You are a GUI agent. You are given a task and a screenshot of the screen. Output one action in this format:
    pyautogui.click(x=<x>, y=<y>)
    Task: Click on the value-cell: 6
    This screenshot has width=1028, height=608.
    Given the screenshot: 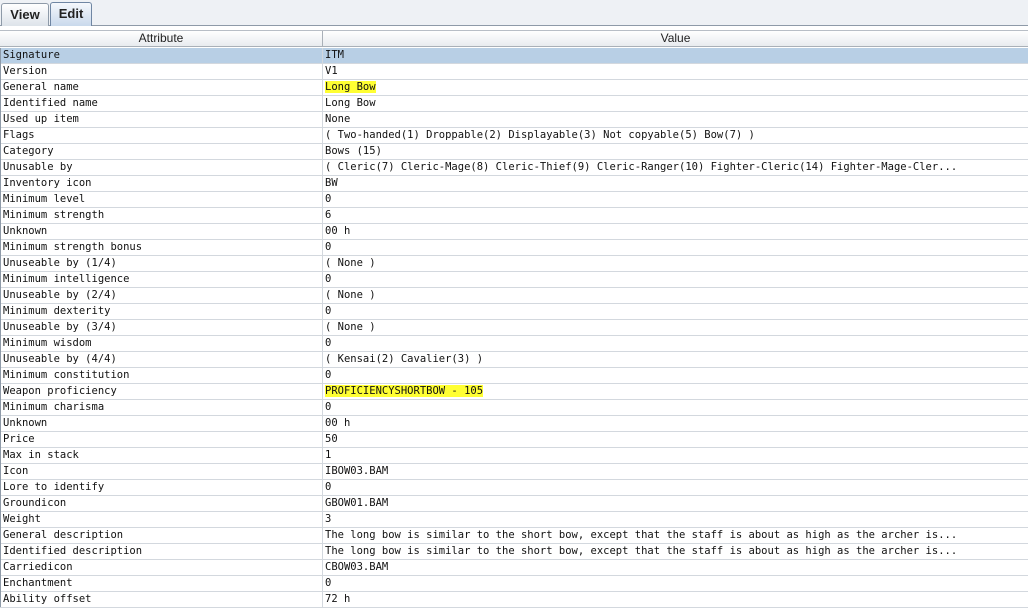 What is the action you would take?
    pyautogui.click(x=675, y=215)
    